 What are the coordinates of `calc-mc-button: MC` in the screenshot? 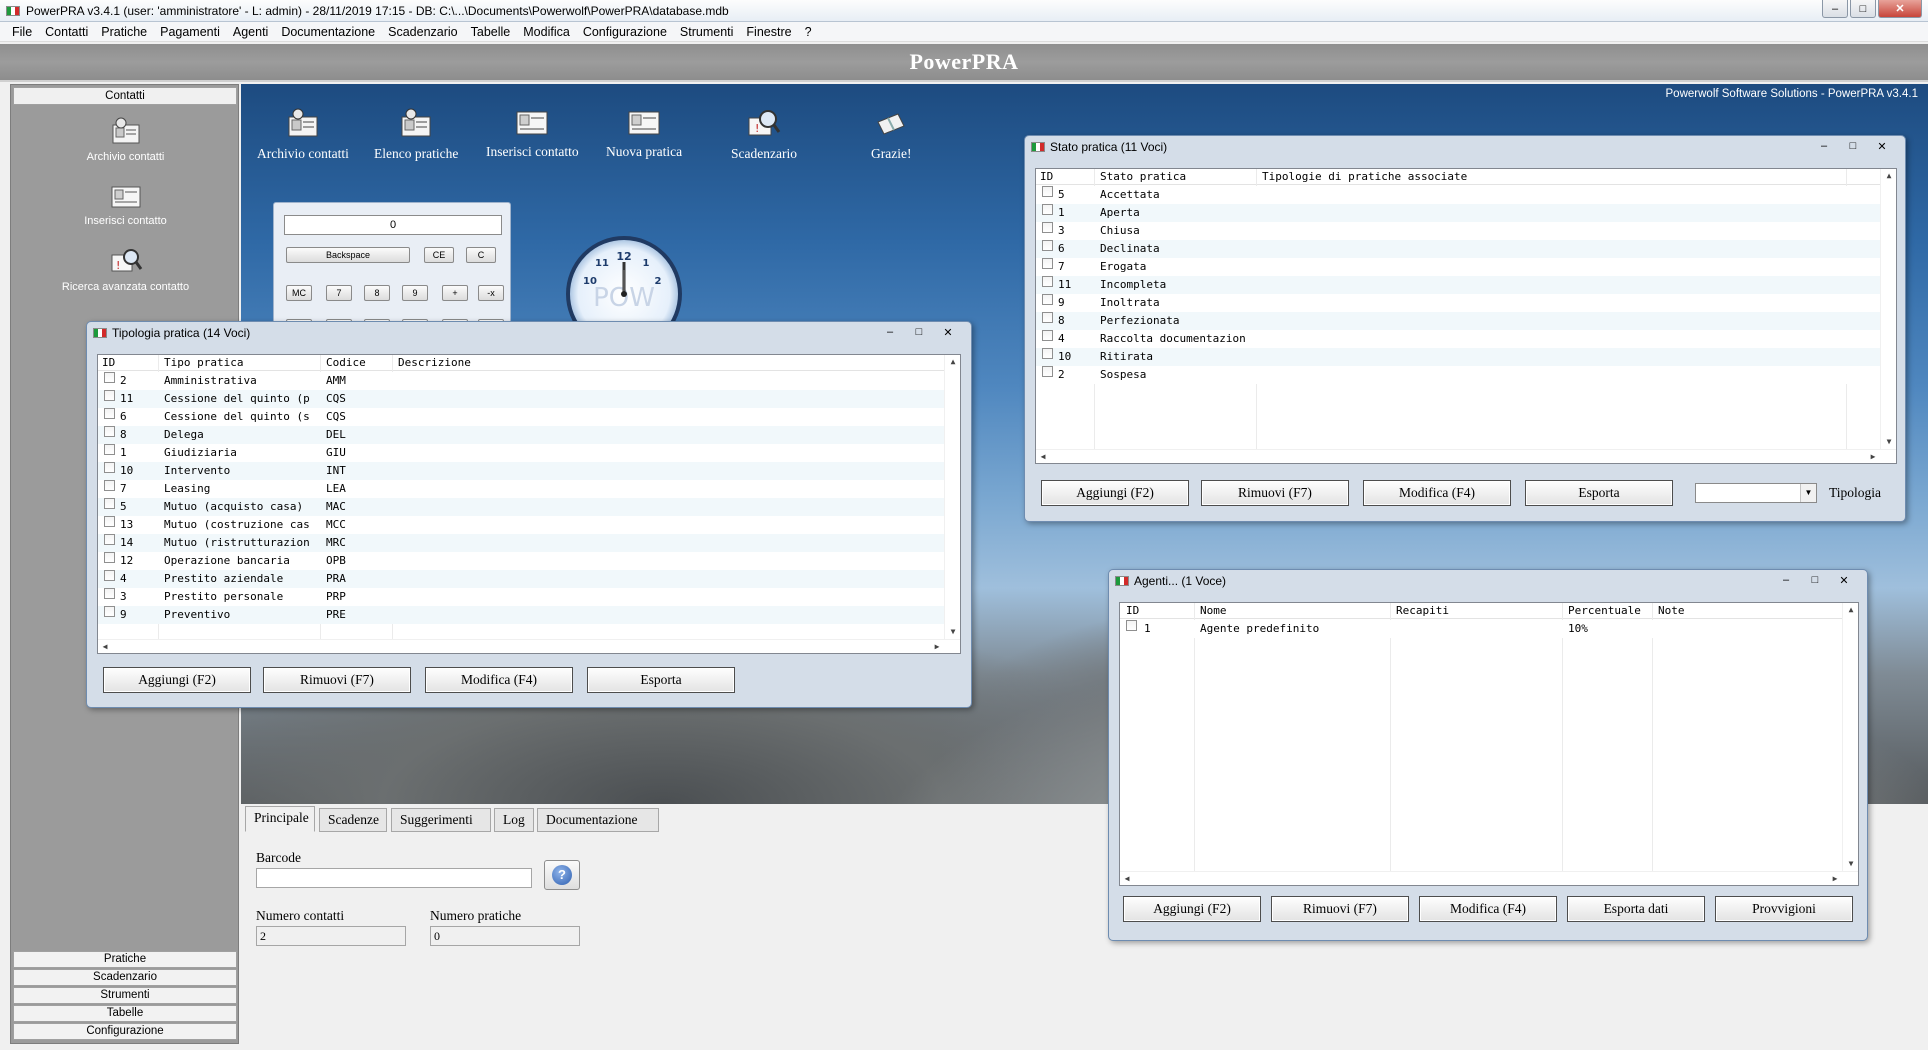 It's located at (299, 293).